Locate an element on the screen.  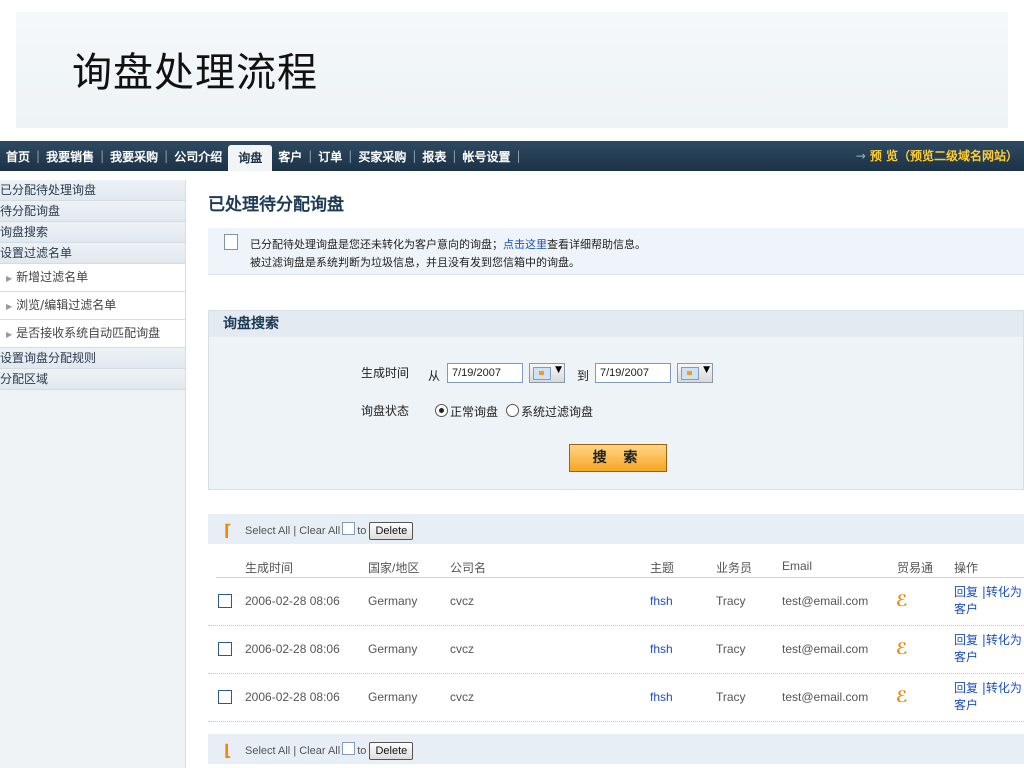
sidebar-item-unassigned: 待分配询盘 is located at coordinates (92, 211).